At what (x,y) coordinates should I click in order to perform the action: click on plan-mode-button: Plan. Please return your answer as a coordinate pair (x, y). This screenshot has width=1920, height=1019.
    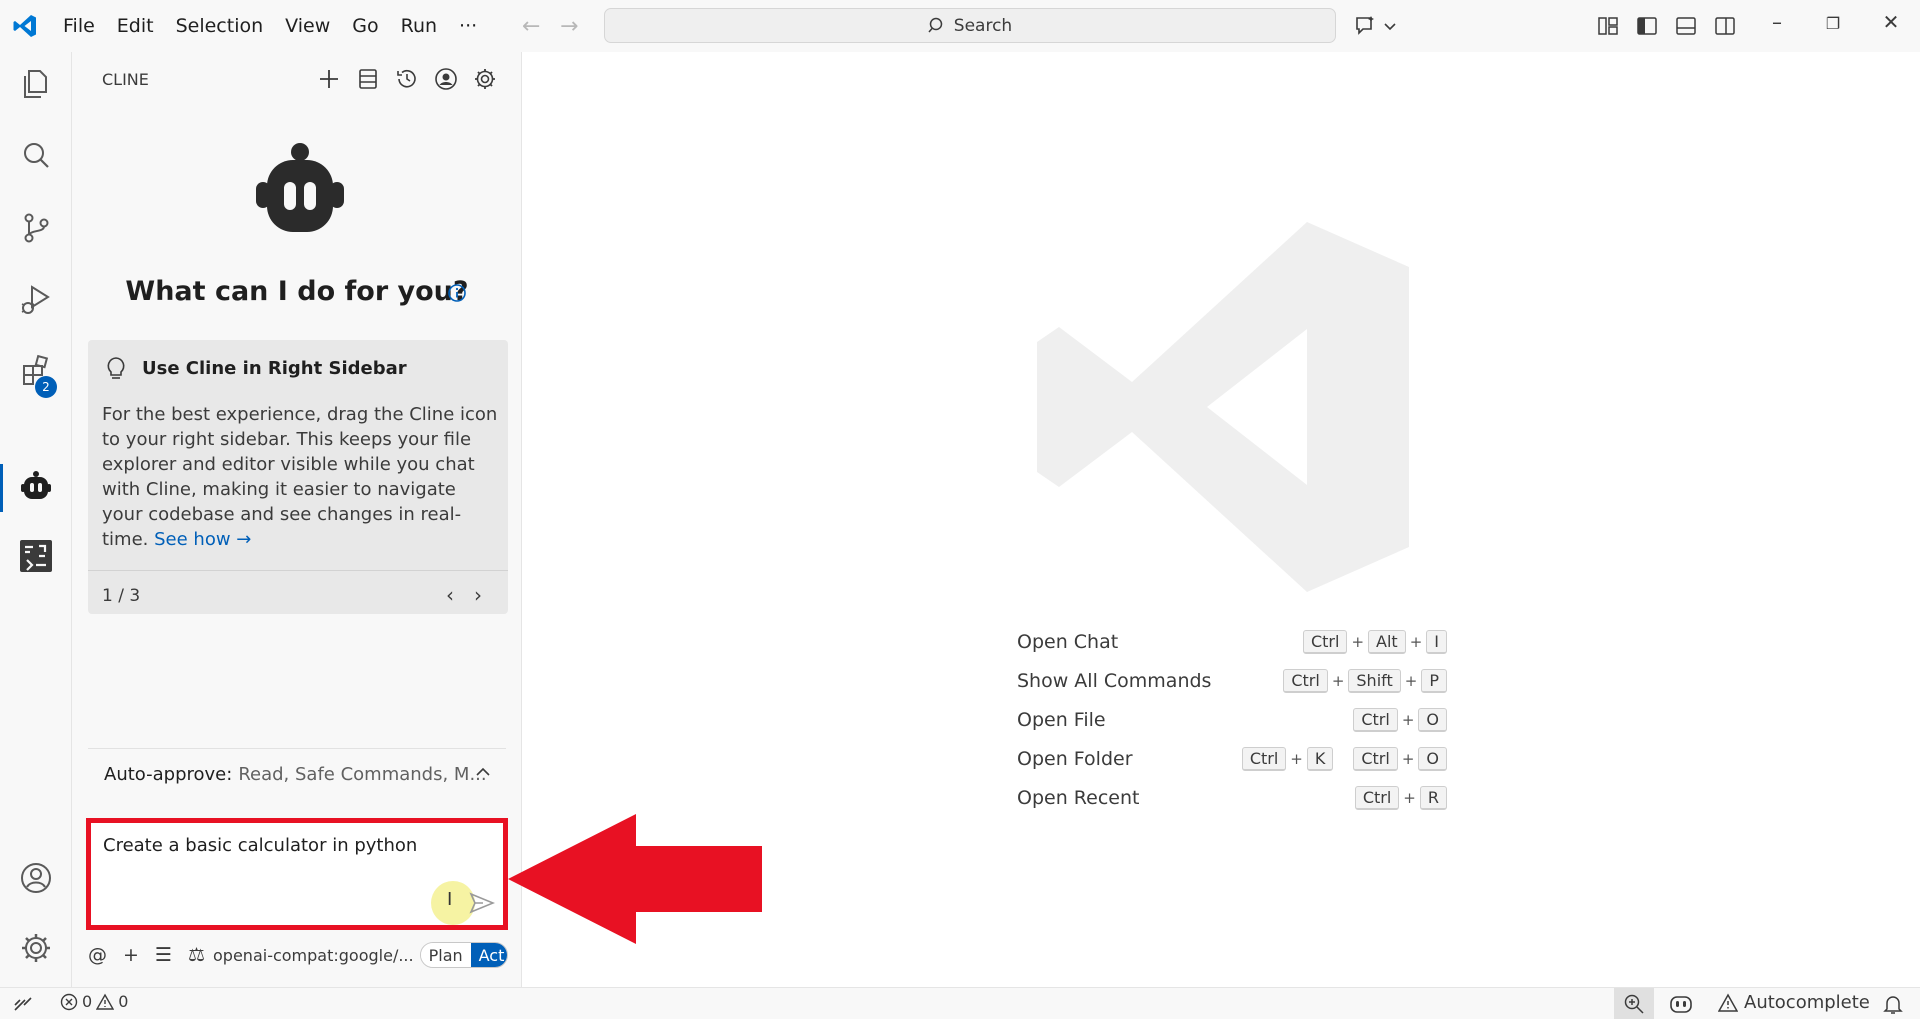
    Looking at the image, I should click on (445, 955).